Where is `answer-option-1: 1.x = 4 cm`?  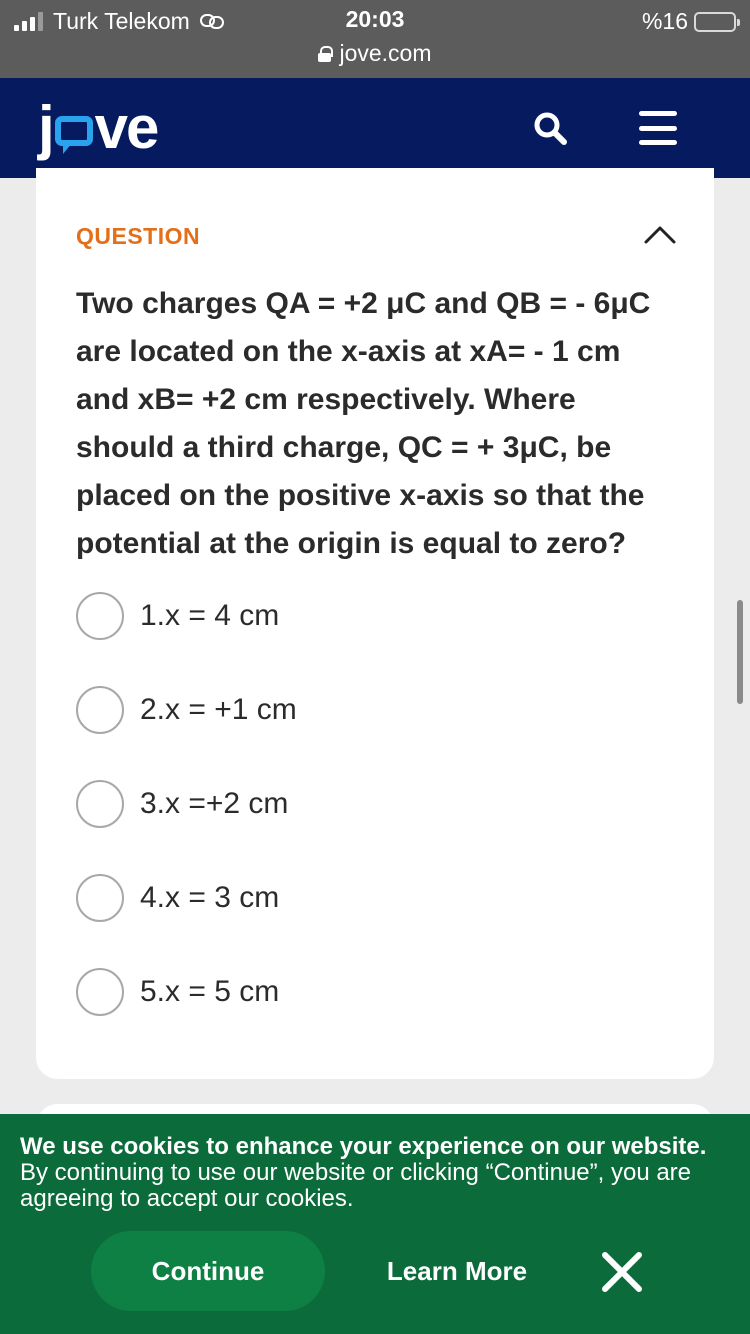
answer-option-1: 1.x = 4 cm is located at coordinates (376, 639).